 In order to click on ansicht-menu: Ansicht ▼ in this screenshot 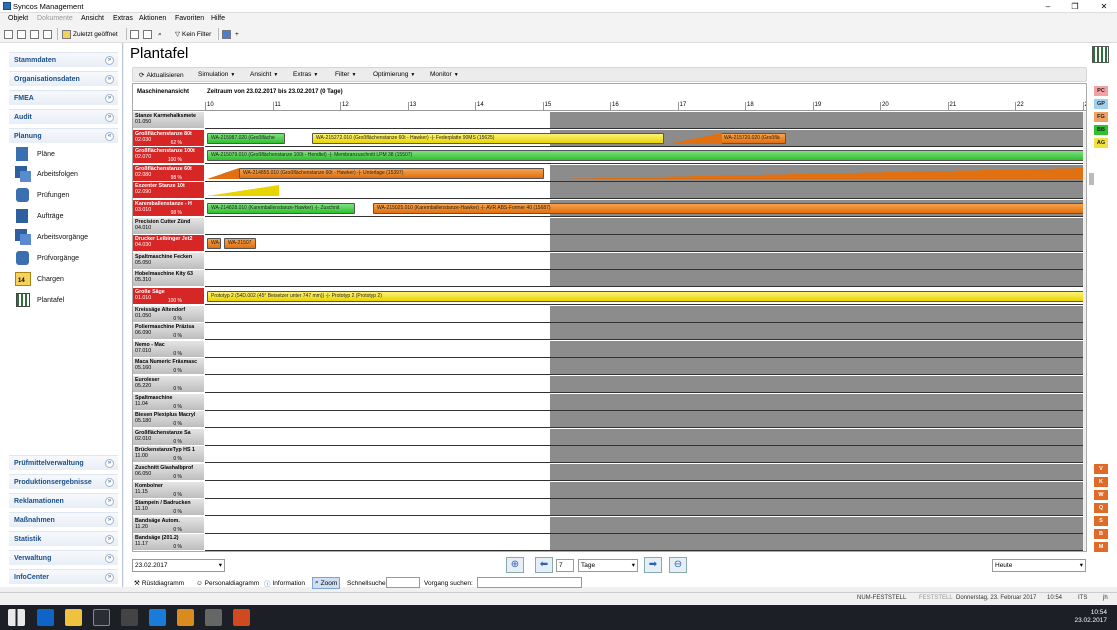, I will do `click(264, 74)`.